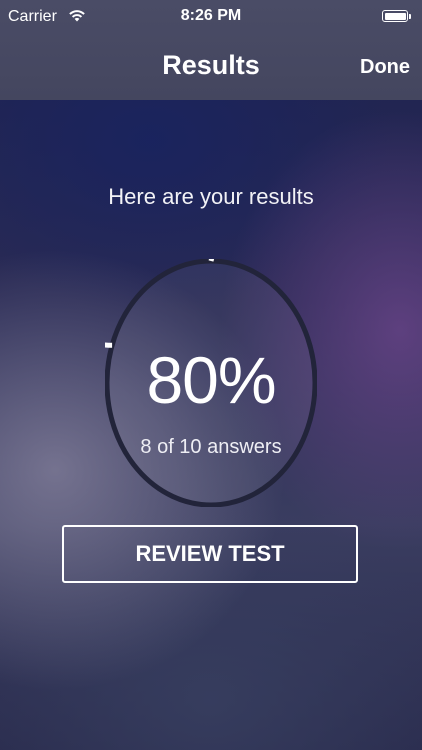 The height and width of the screenshot is (750, 422). Describe the element at coordinates (211, 447) in the screenshot. I see `score-answers-count: 8 of 10 answers` at that location.